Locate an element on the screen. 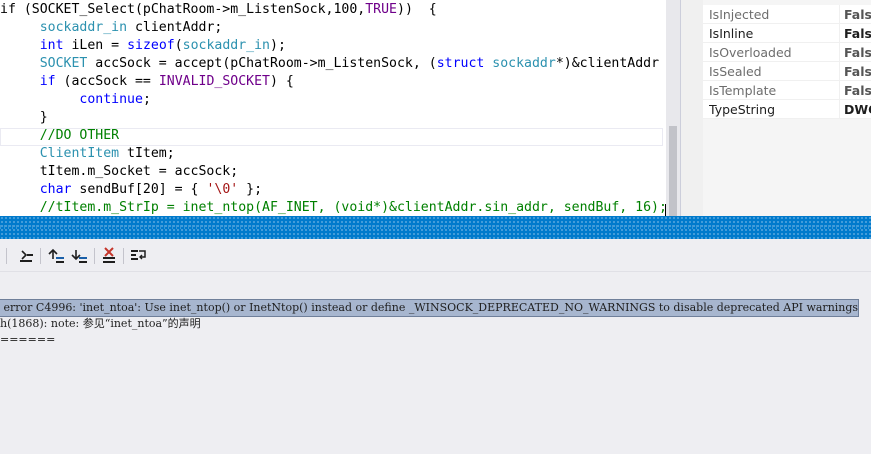  code-token: INVALID_SOCKET is located at coordinates (214, 81).